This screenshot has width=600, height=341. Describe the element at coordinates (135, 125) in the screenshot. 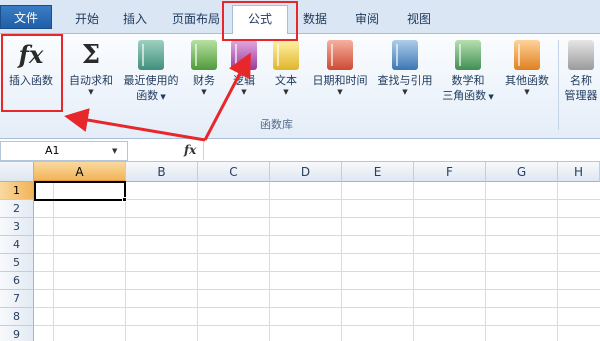

I see `arrow-to-insert-function` at that location.